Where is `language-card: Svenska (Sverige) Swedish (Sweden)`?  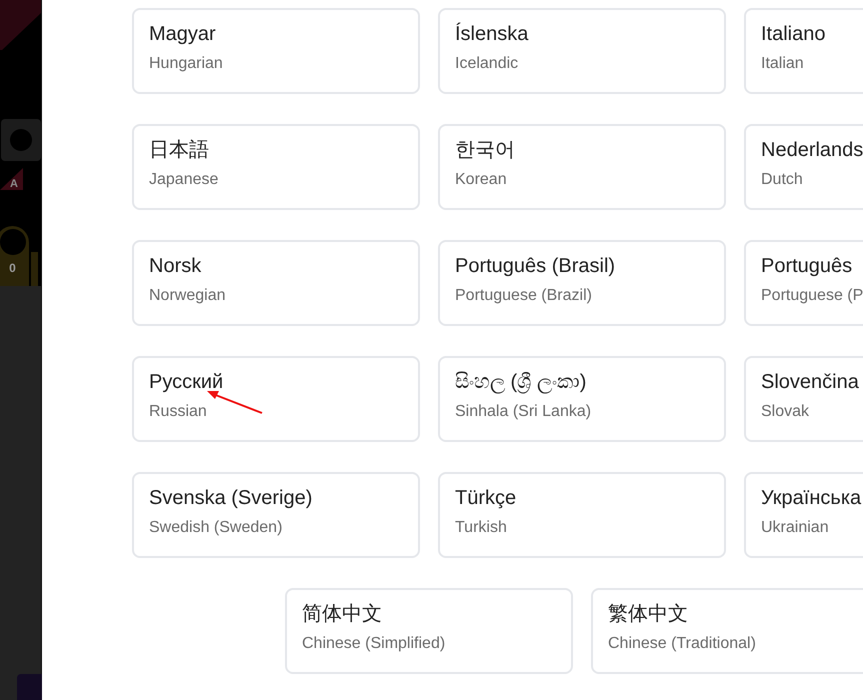
language-card: Svenska (Sverige) Swedish (Sweden) is located at coordinates (276, 515).